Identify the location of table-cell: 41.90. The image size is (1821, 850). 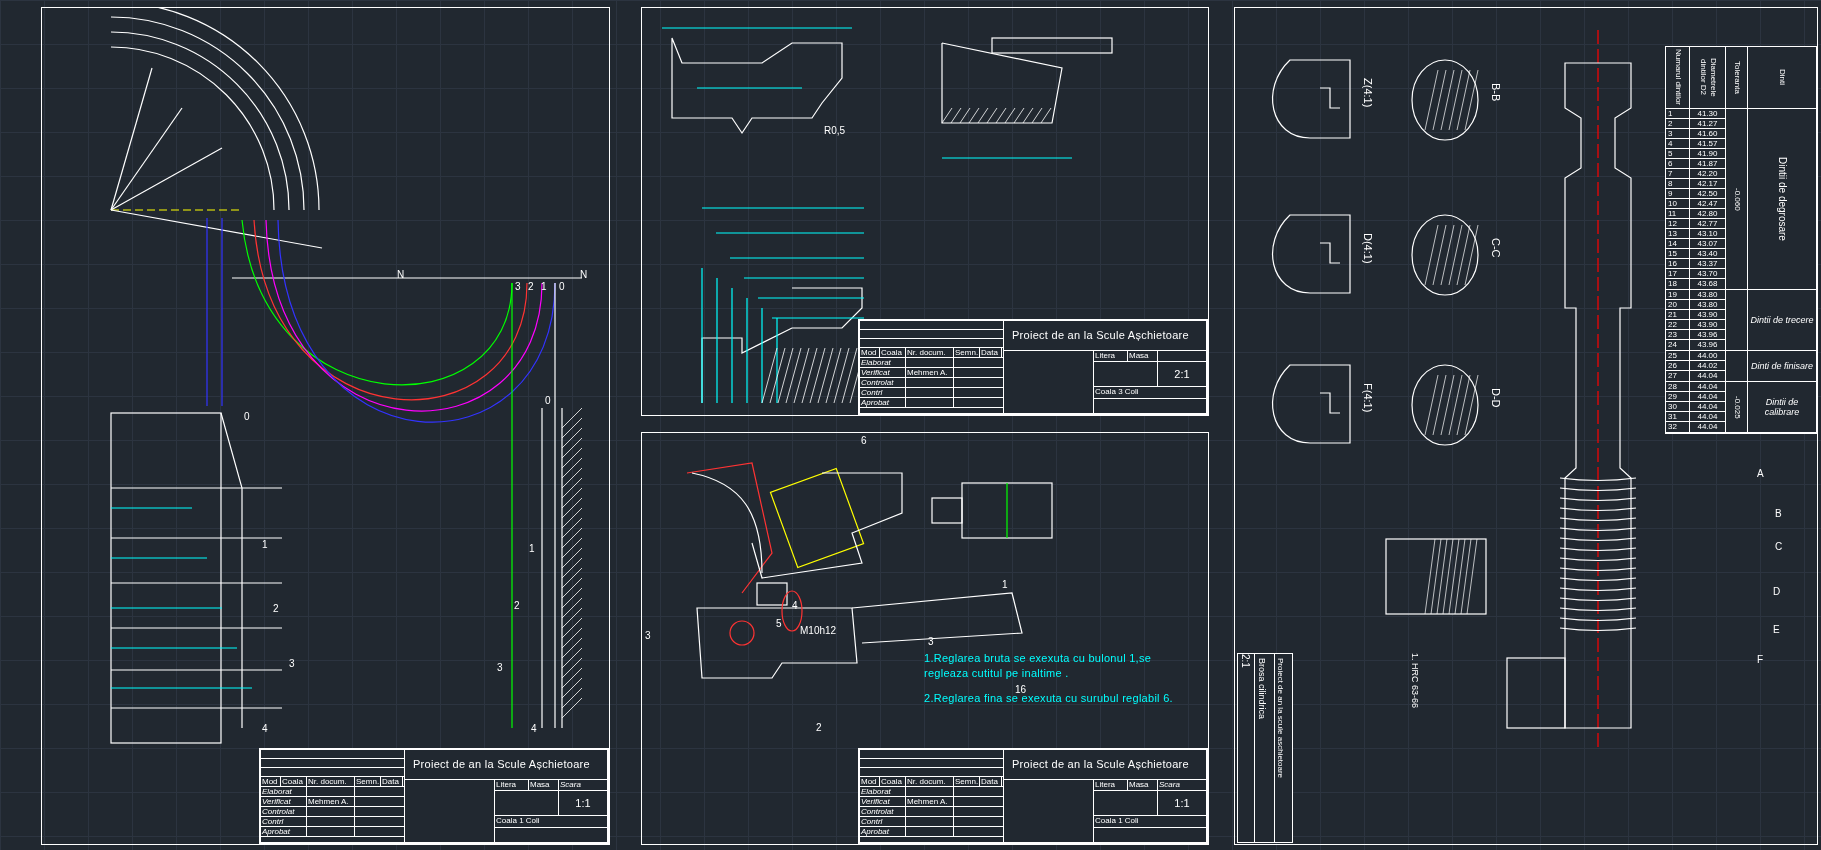
(1708, 153).